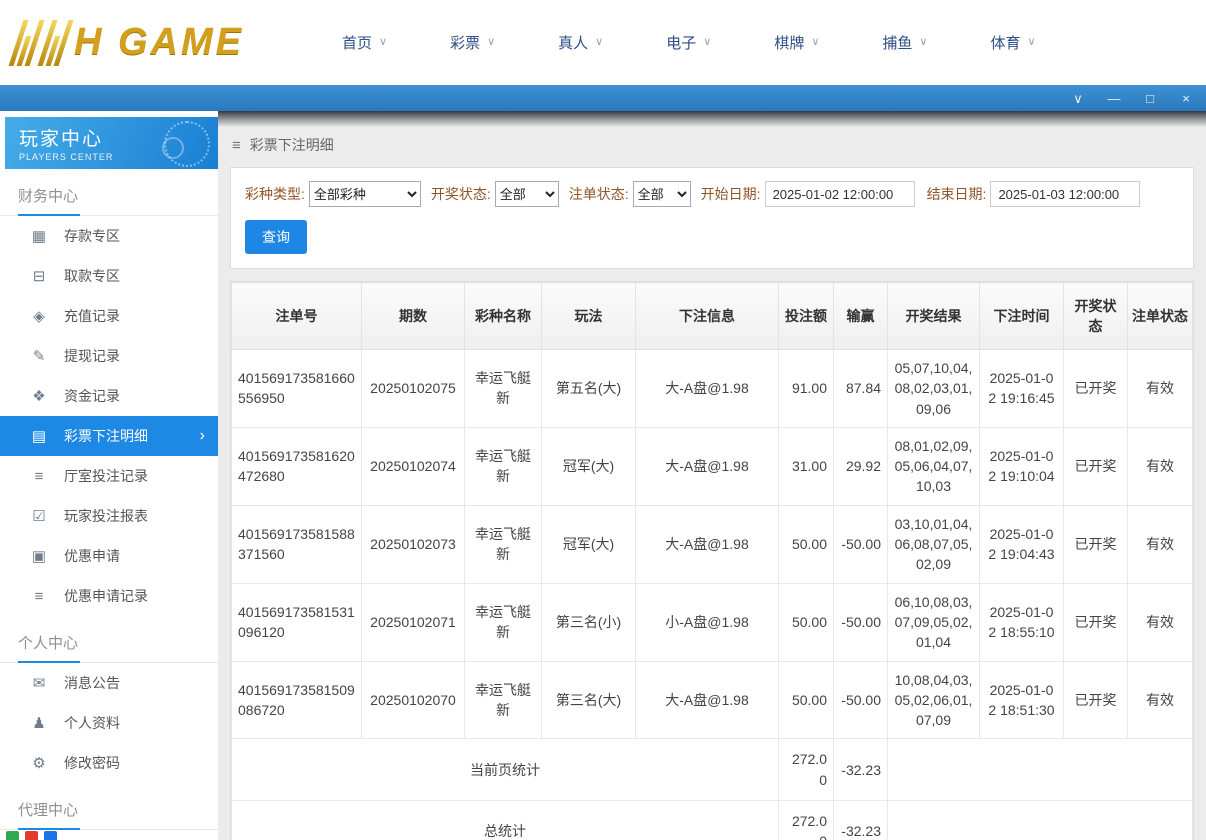 The height and width of the screenshot is (840, 1206). What do you see at coordinates (526, 194) in the screenshot?
I see `draw-status-select: 全部` at bounding box center [526, 194].